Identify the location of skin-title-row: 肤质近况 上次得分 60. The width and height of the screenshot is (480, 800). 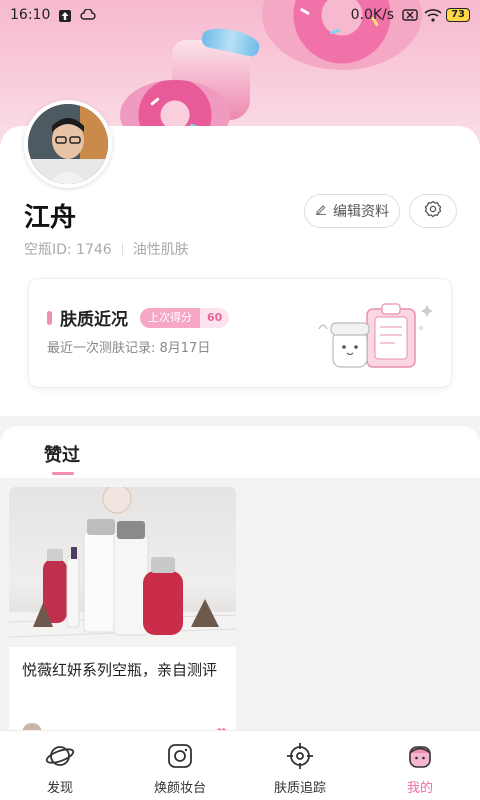
(138, 317).